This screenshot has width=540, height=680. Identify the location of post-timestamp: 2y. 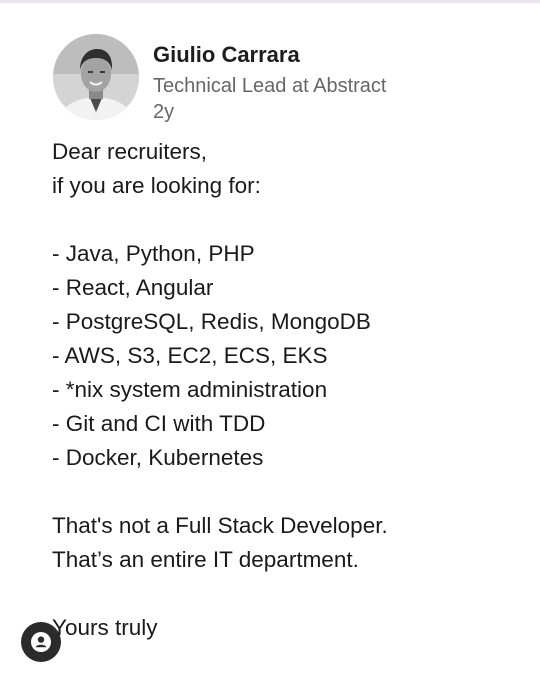
(164, 112).